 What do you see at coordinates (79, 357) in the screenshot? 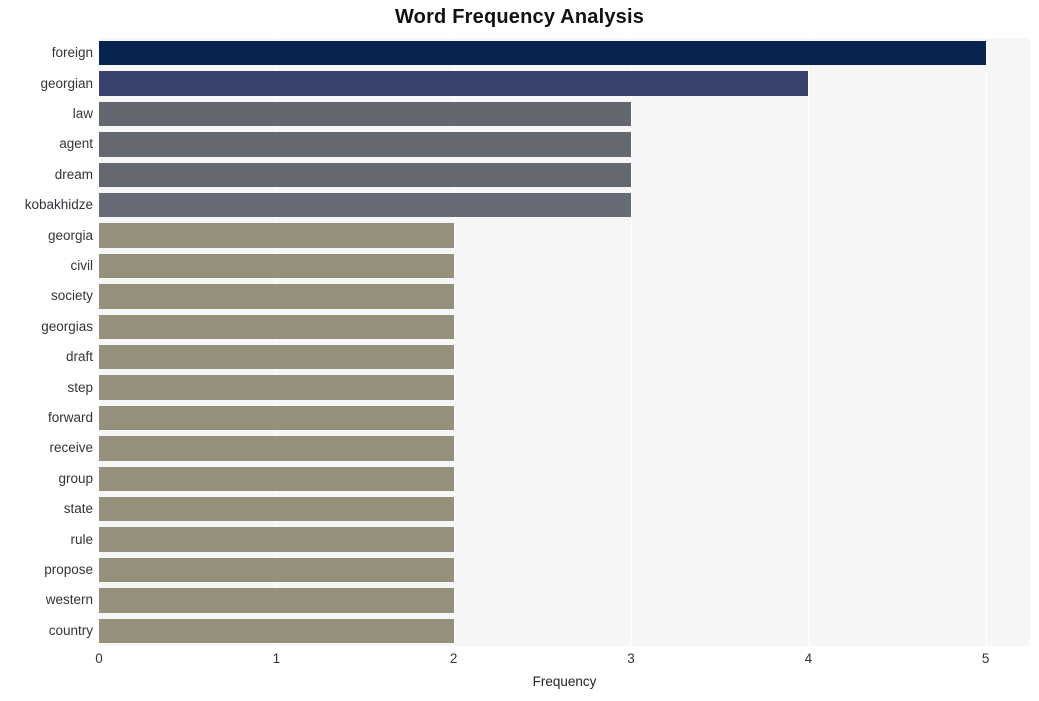
I see `y-axis-label-draft: draft` at bounding box center [79, 357].